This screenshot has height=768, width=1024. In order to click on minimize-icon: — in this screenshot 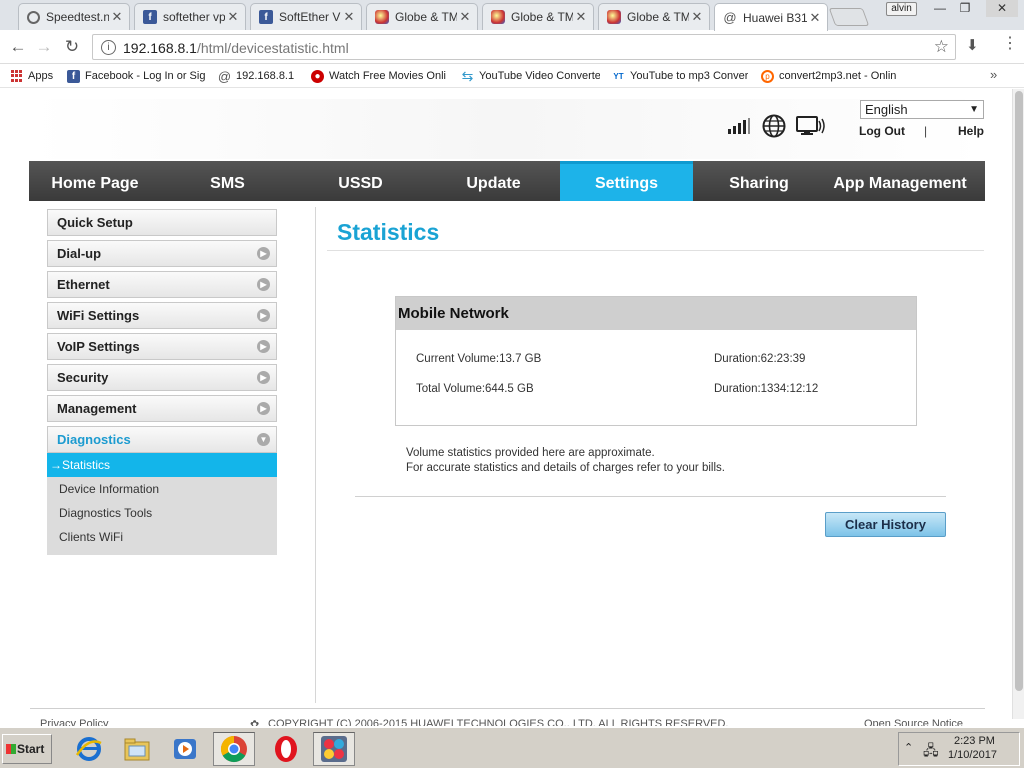, I will do `click(940, 8)`.